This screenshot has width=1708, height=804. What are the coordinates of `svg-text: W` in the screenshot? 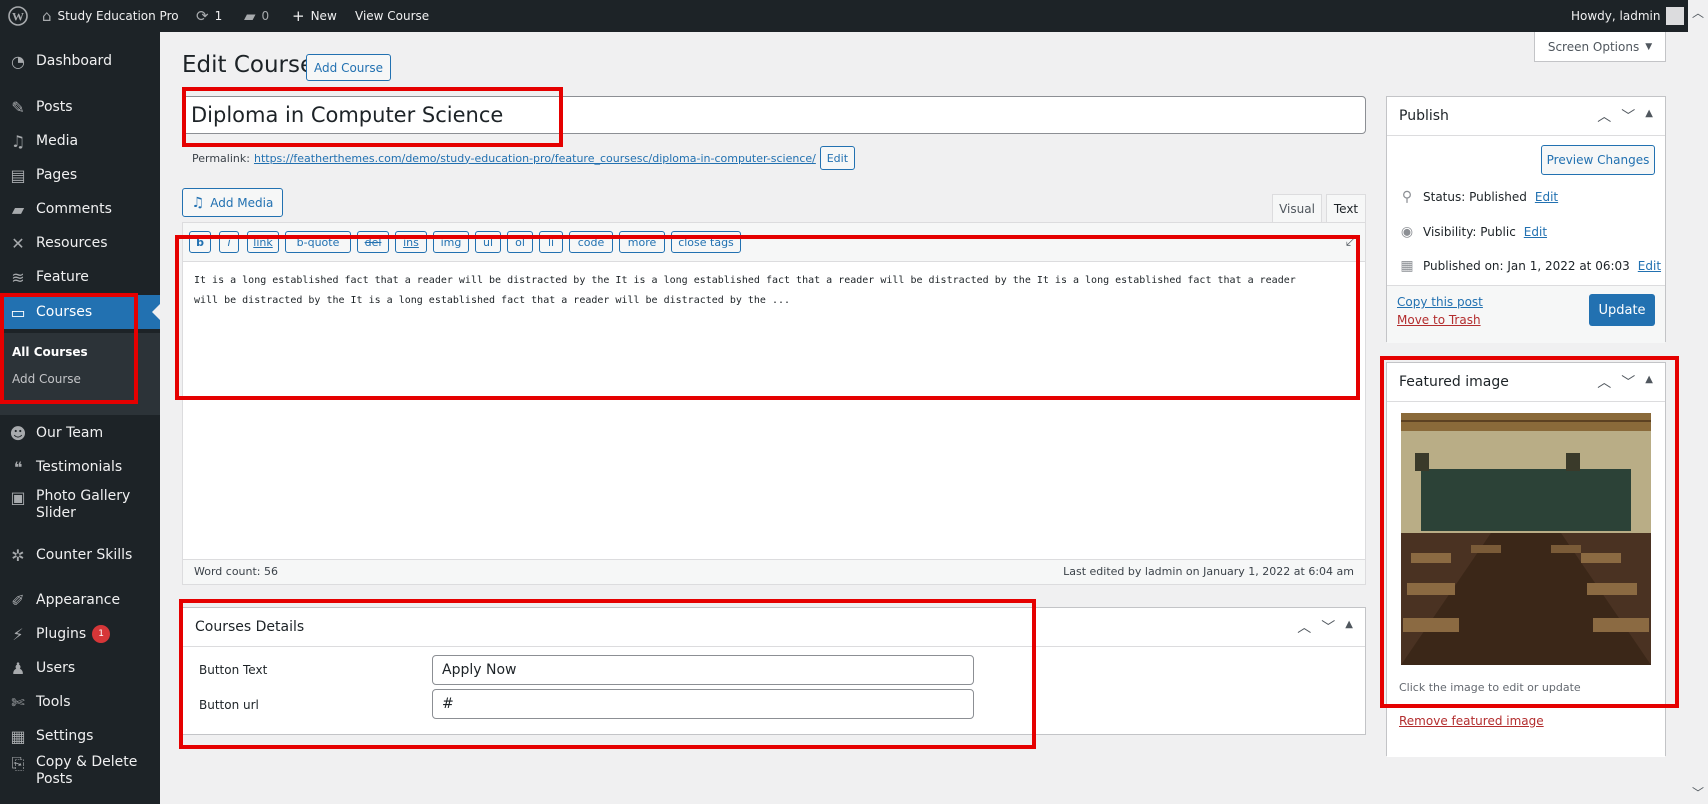 It's located at (18, 17).